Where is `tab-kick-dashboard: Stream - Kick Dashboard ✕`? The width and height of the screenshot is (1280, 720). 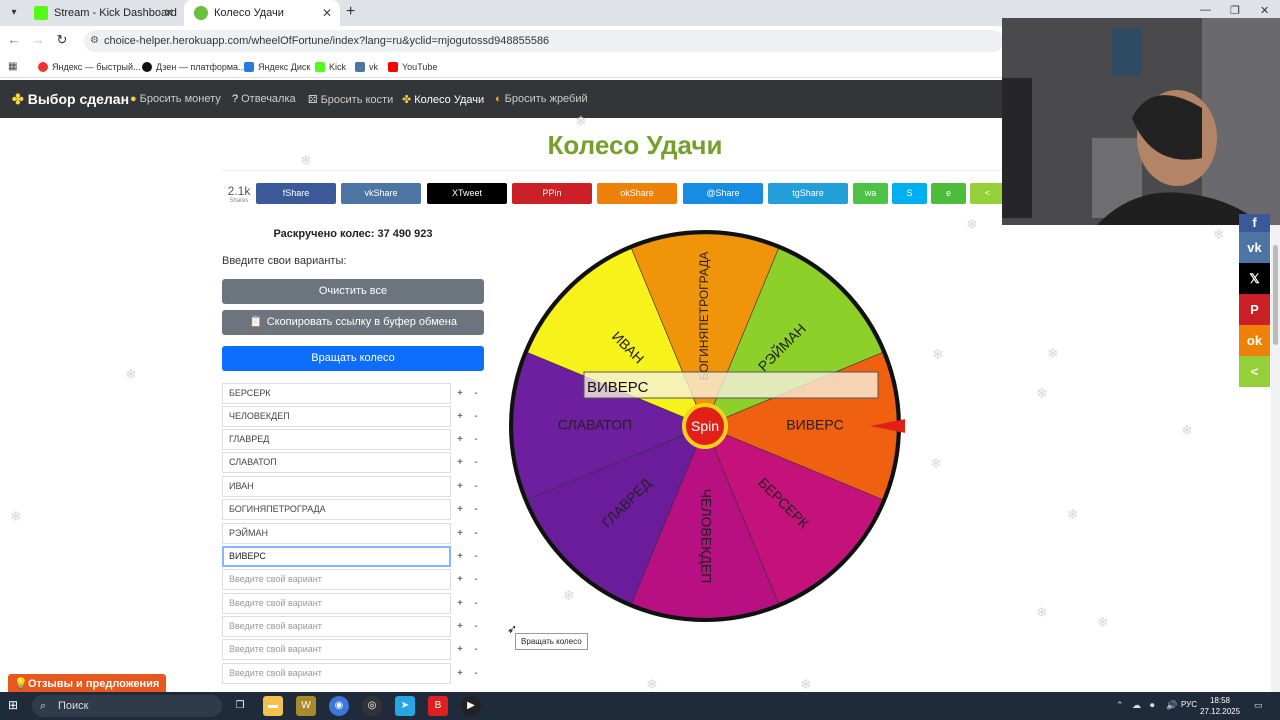 tab-kick-dashboard: Stream - Kick Dashboard ✕ is located at coordinates (103, 13).